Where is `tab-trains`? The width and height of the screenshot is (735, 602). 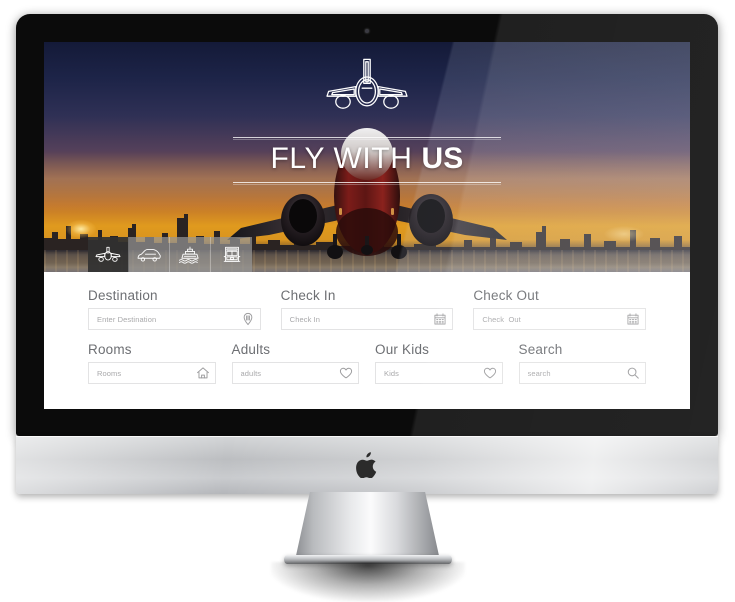
tab-trains is located at coordinates (231, 254).